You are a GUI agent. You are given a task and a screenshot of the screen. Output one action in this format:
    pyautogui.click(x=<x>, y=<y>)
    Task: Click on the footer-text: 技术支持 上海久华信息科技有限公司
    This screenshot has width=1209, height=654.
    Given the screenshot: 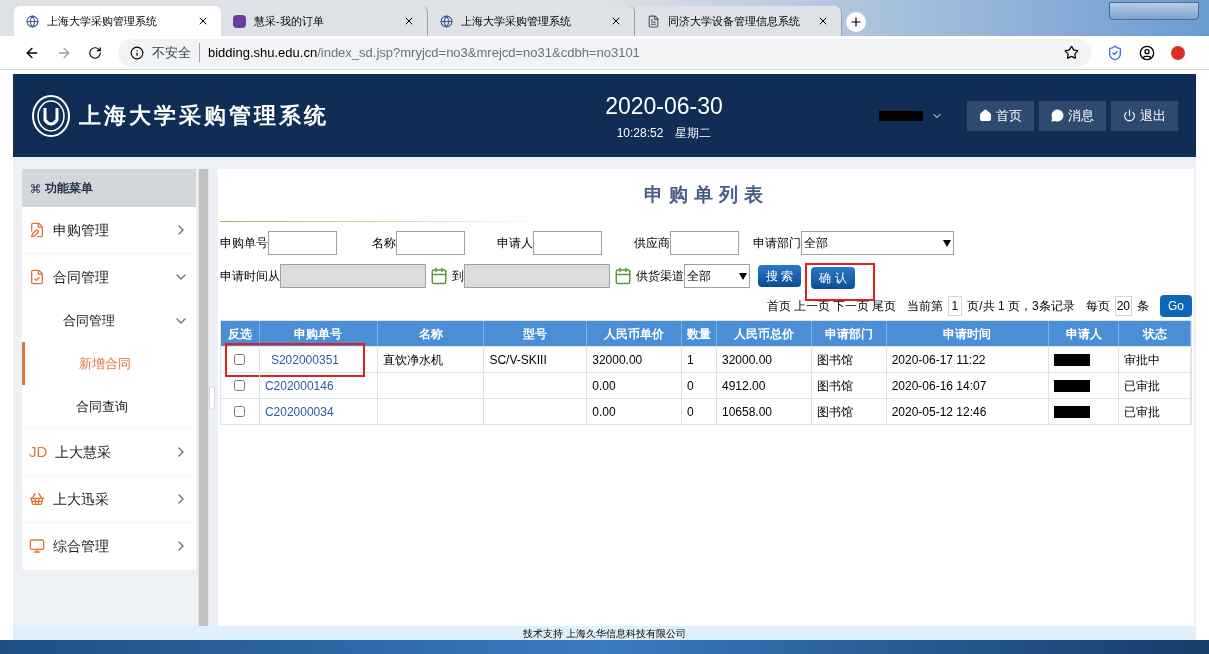 What is the action you would take?
    pyautogui.click(x=604, y=633)
    